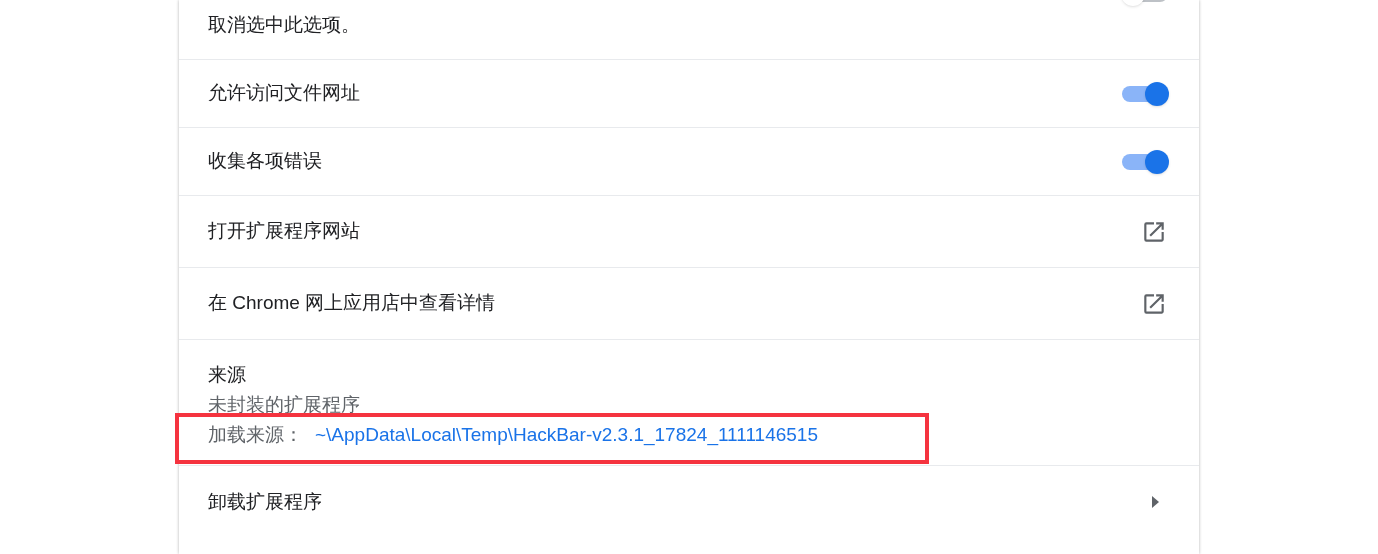 This screenshot has width=1378, height=554. Describe the element at coordinates (1155, 502) in the screenshot. I see `caret-icon` at that location.